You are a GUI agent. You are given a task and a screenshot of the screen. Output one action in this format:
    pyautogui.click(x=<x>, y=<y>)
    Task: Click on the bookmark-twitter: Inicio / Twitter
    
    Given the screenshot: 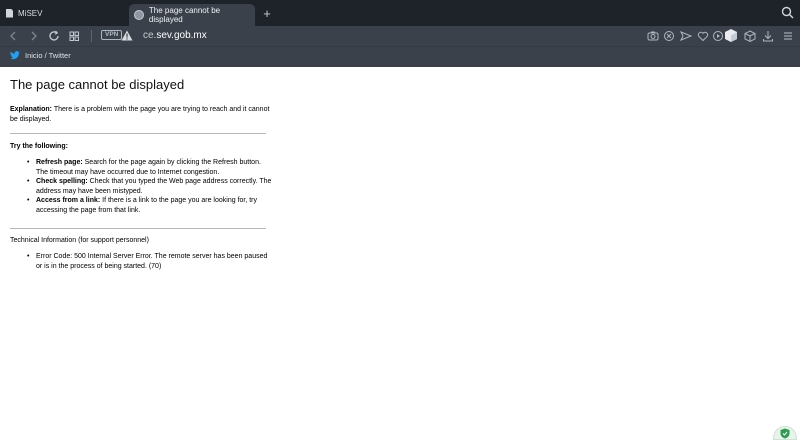 What is the action you would take?
    pyautogui.click(x=40, y=55)
    